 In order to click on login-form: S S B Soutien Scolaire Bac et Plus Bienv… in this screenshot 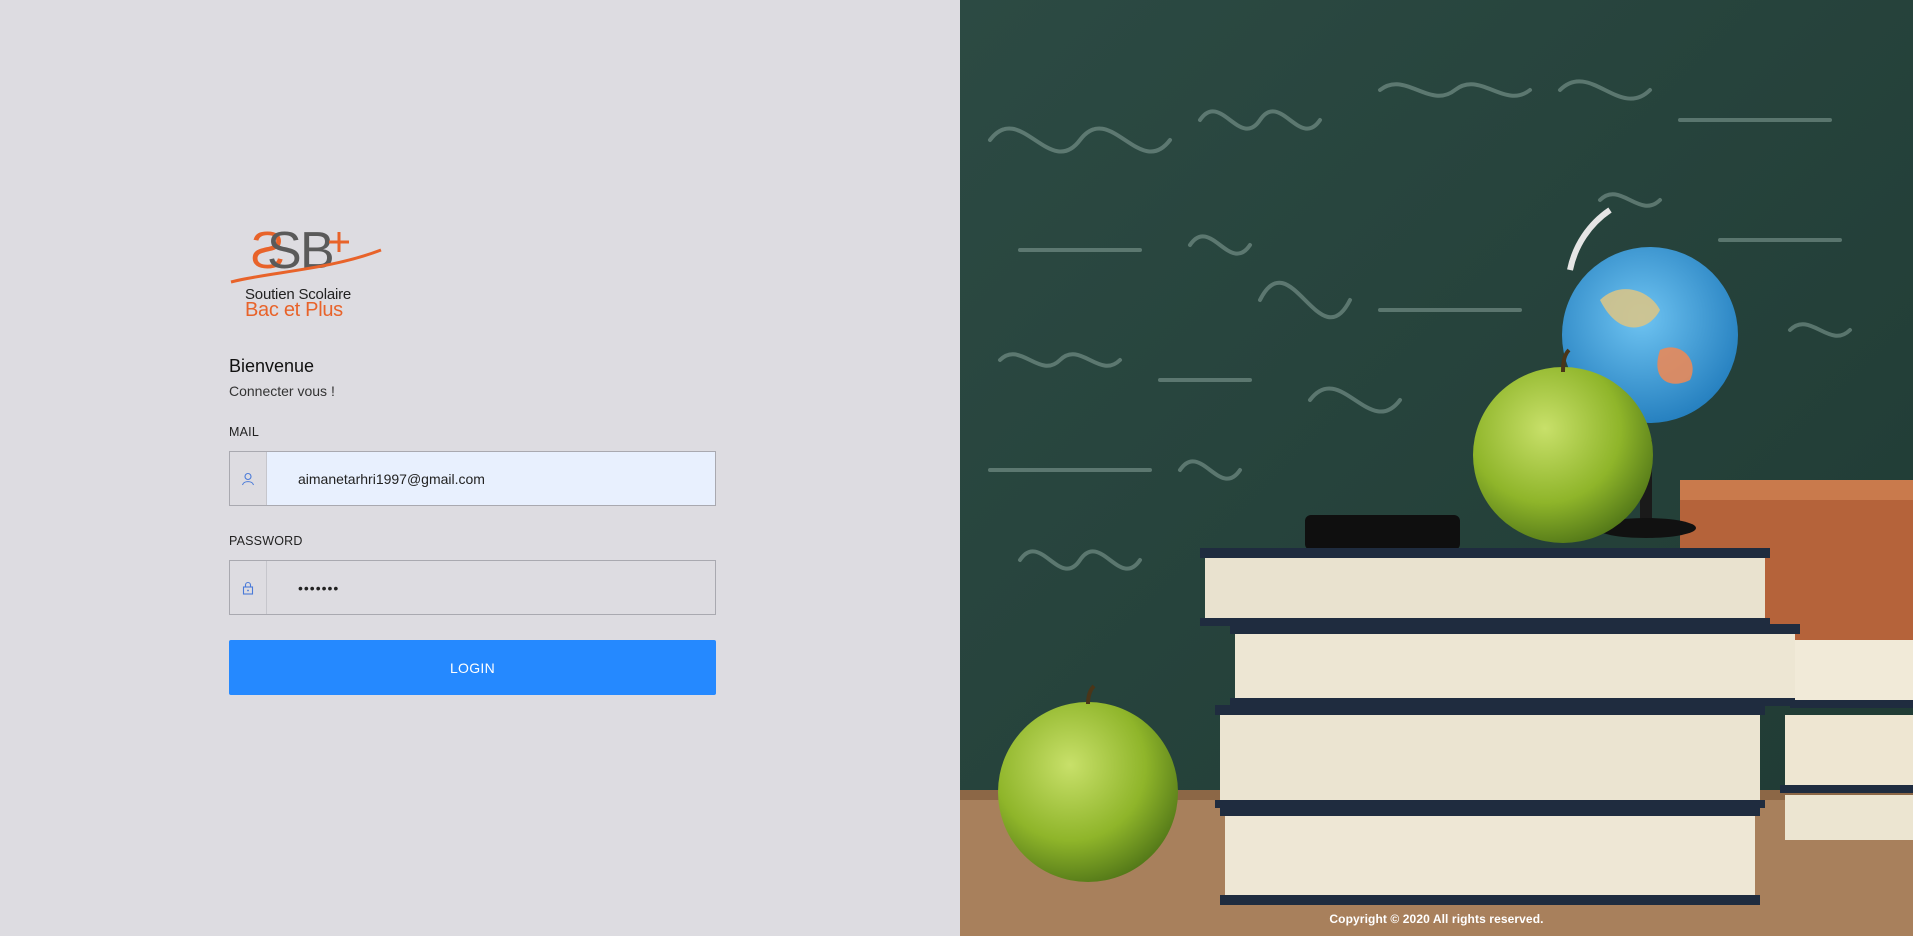, I will do `click(472, 457)`.